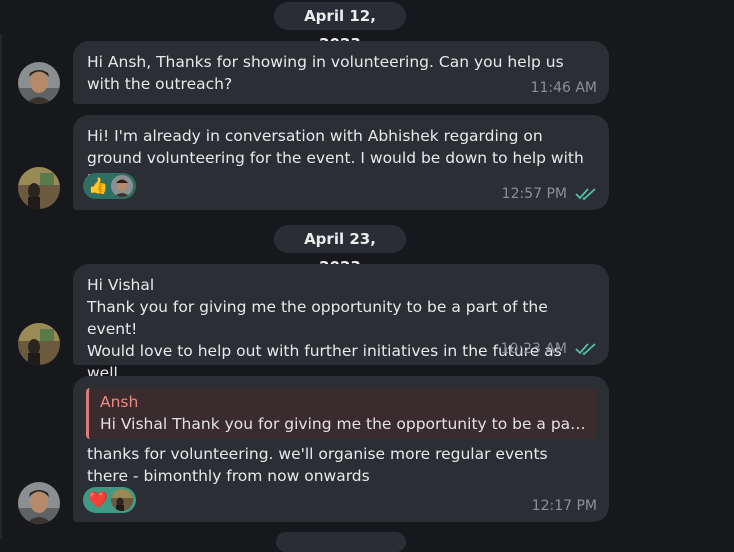 The width and height of the screenshot is (734, 552). I want to click on heart-icon: ❤️, so click(98, 499).